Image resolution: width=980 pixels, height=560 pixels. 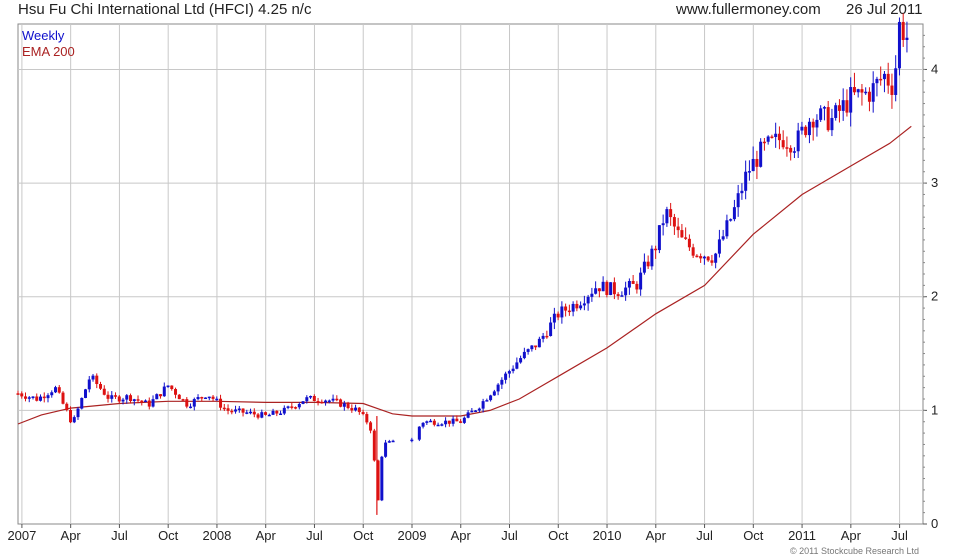 What do you see at coordinates (934, 296) in the screenshot?
I see `y-tick-label: 2` at bounding box center [934, 296].